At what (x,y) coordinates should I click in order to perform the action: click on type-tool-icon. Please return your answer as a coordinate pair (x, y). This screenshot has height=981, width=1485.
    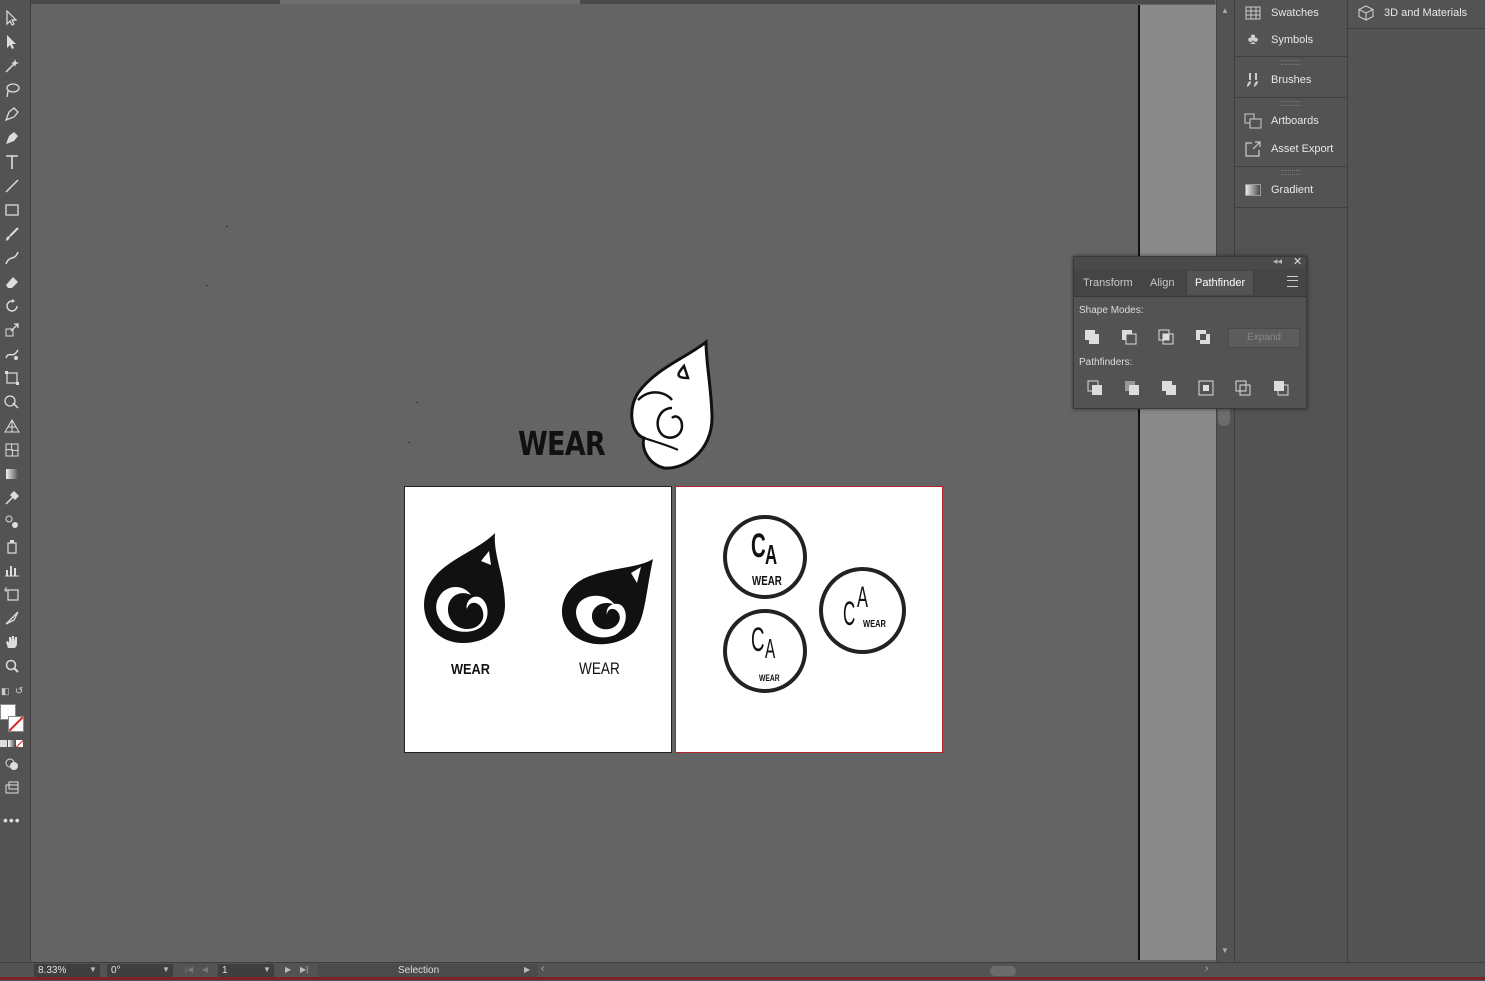
    Looking at the image, I should click on (12, 162).